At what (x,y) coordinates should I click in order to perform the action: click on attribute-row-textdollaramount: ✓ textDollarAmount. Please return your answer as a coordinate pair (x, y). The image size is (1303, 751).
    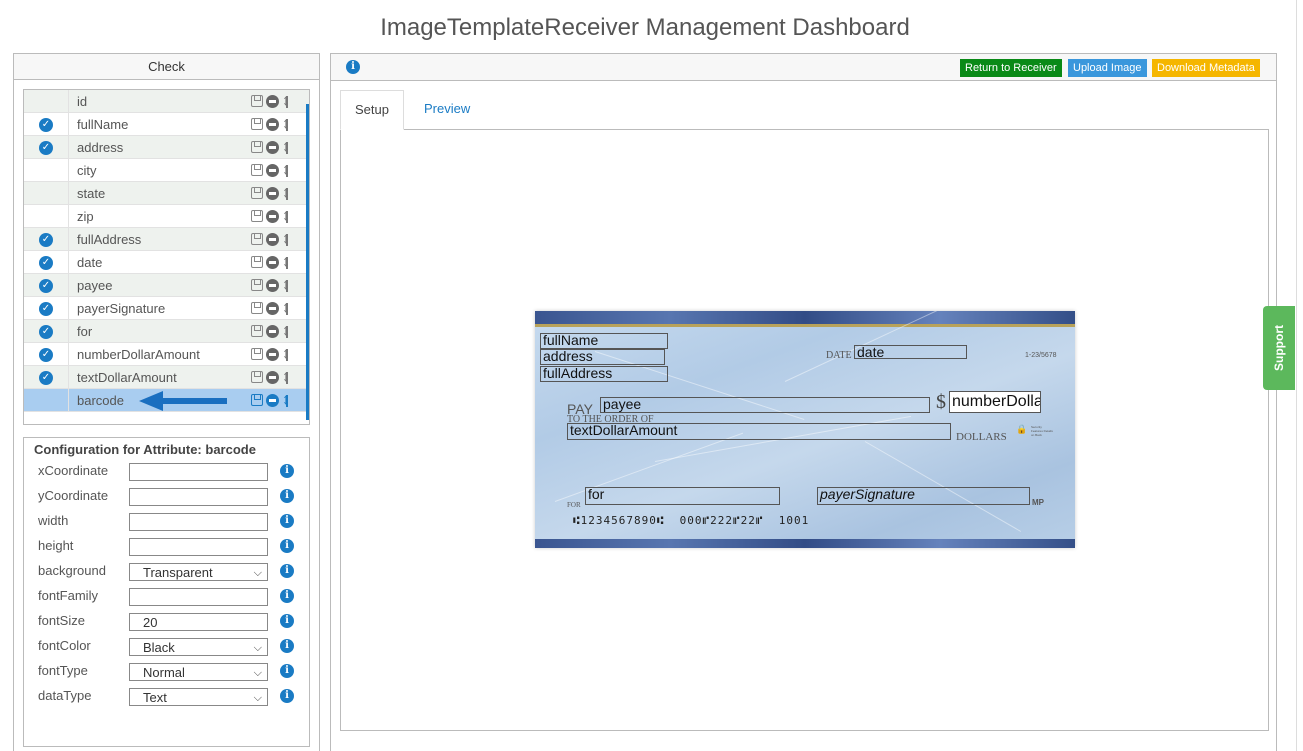
    Looking at the image, I should click on (166, 377).